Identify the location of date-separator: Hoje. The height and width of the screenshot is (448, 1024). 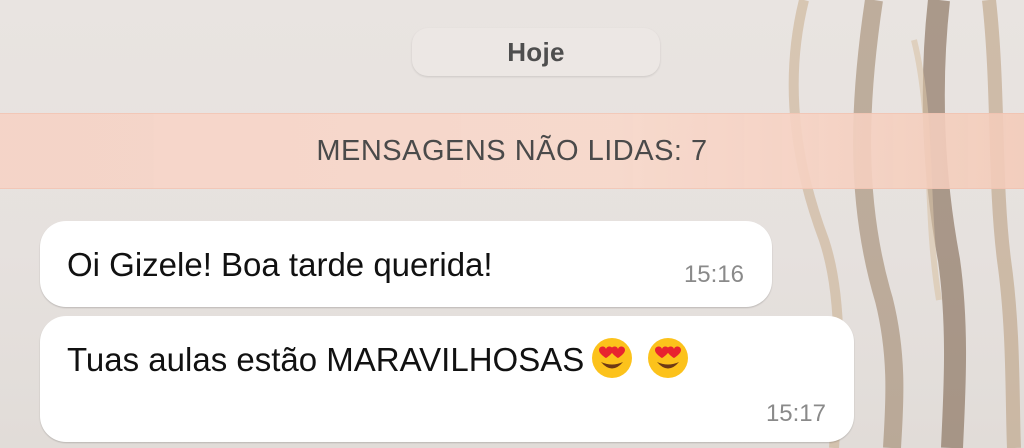
(536, 52).